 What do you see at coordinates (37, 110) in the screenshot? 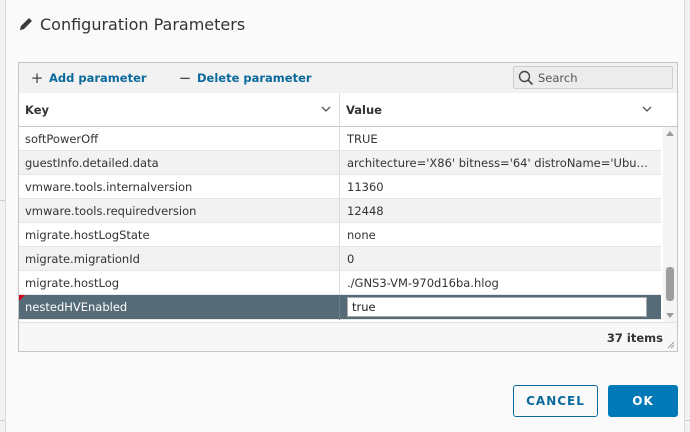
I see `column-header-key-label: Key` at bounding box center [37, 110].